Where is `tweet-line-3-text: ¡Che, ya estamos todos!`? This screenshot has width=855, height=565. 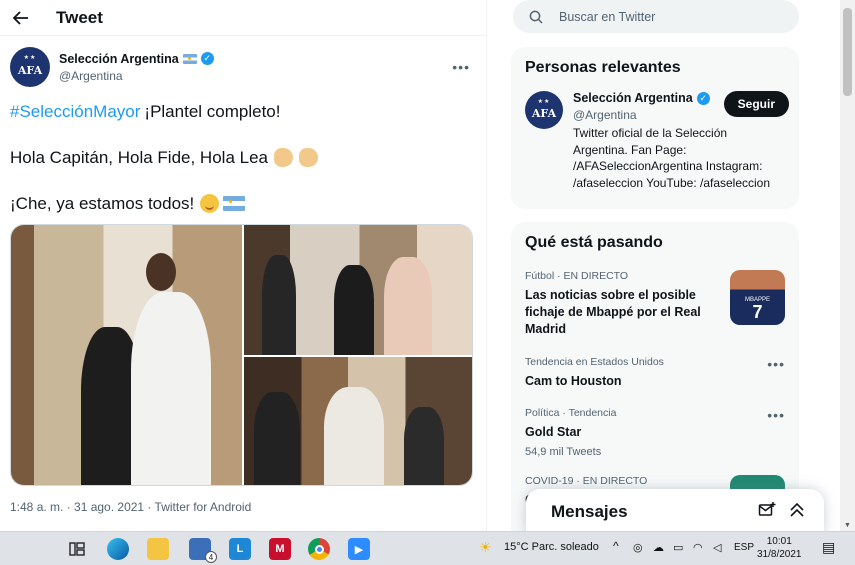 tweet-line-3-text: ¡Che, ya estamos todos! is located at coordinates (102, 203).